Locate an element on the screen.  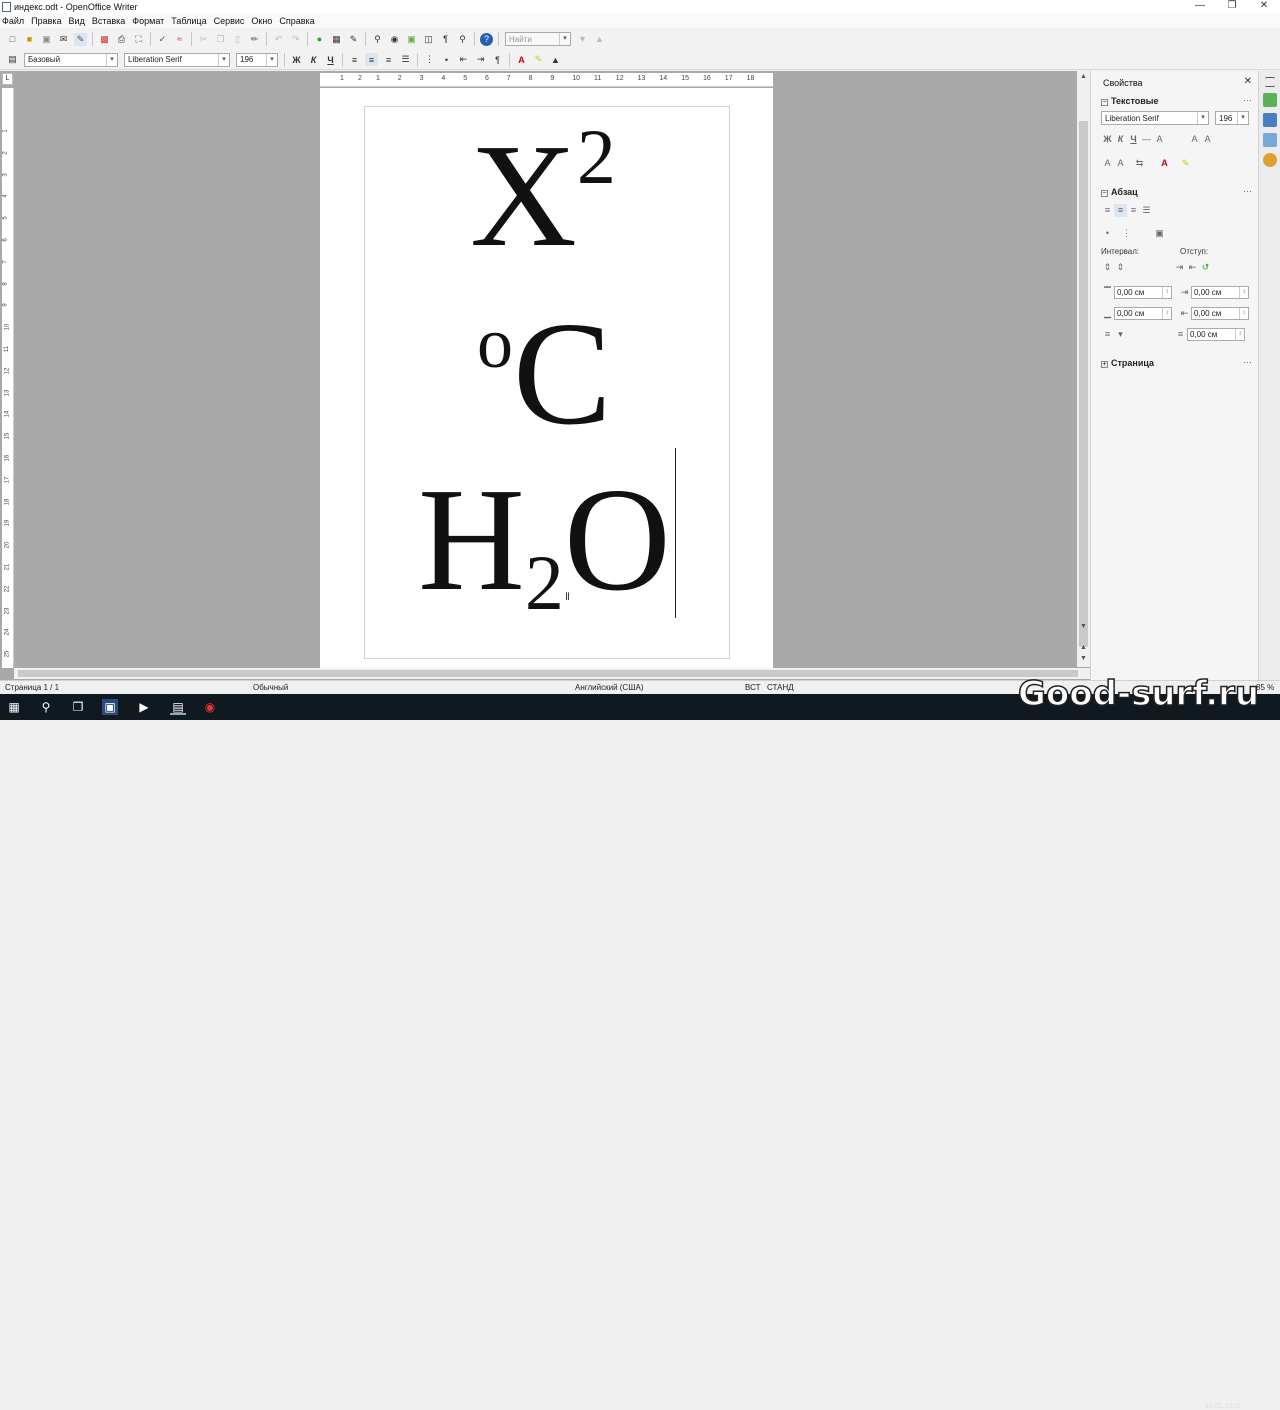
chrome-icon: ◉ is located at coordinates (210, 707).